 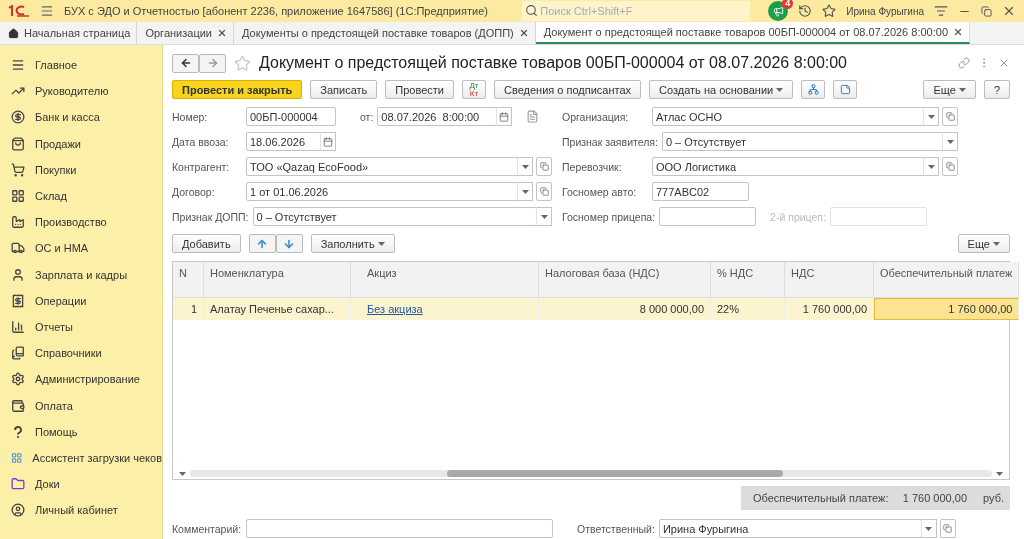 What do you see at coordinates (845, 89) in the screenshot?
I see `list-button` at bounding box center [845, 89].